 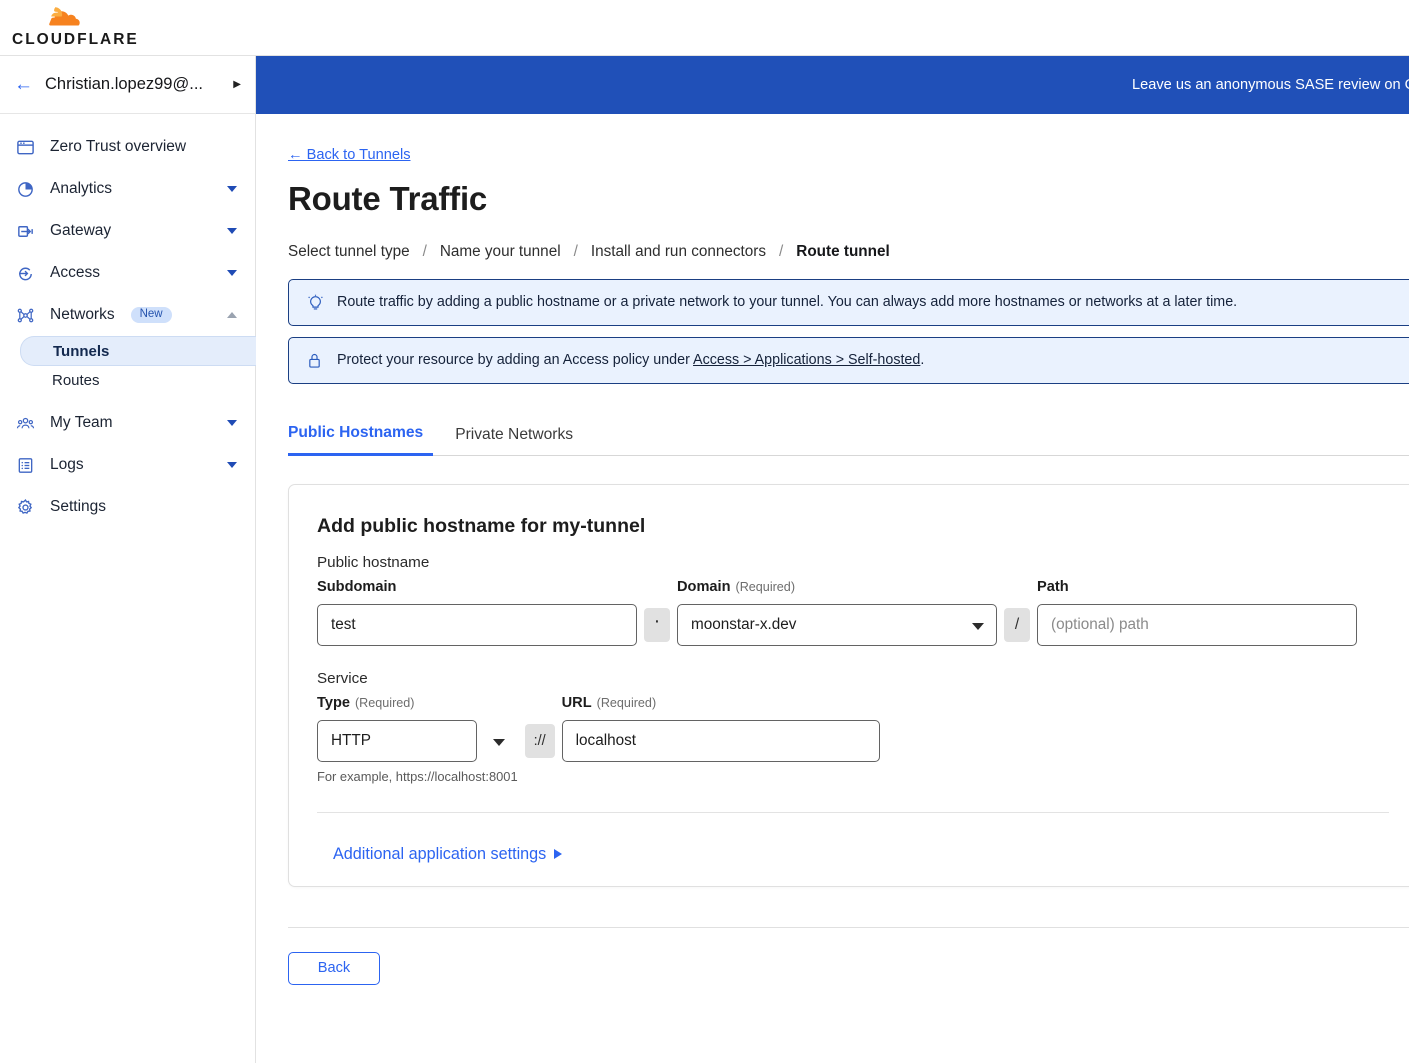 I want to click on gateway-arrow-icon, so click(x=25, y=231).